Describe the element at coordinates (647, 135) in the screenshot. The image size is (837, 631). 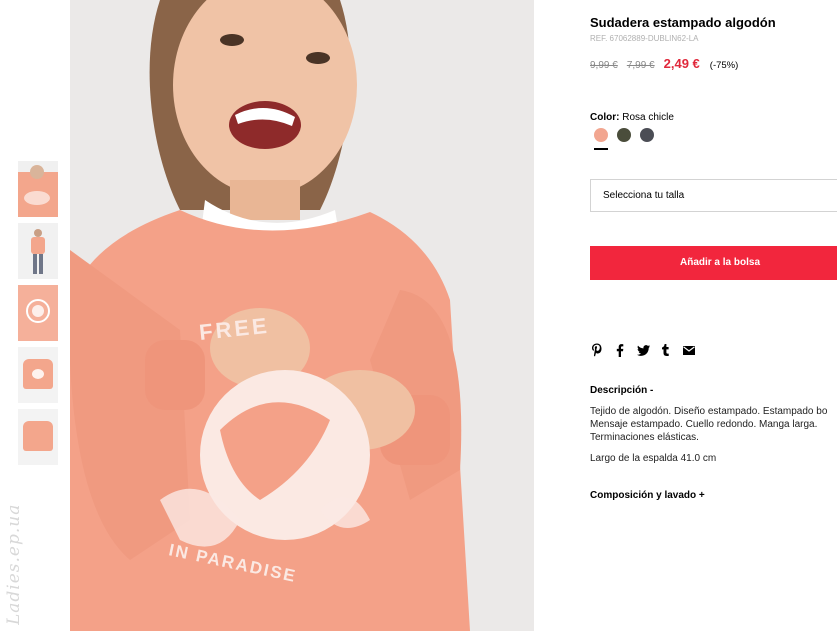
I see `swatch-charcoal` at that location.